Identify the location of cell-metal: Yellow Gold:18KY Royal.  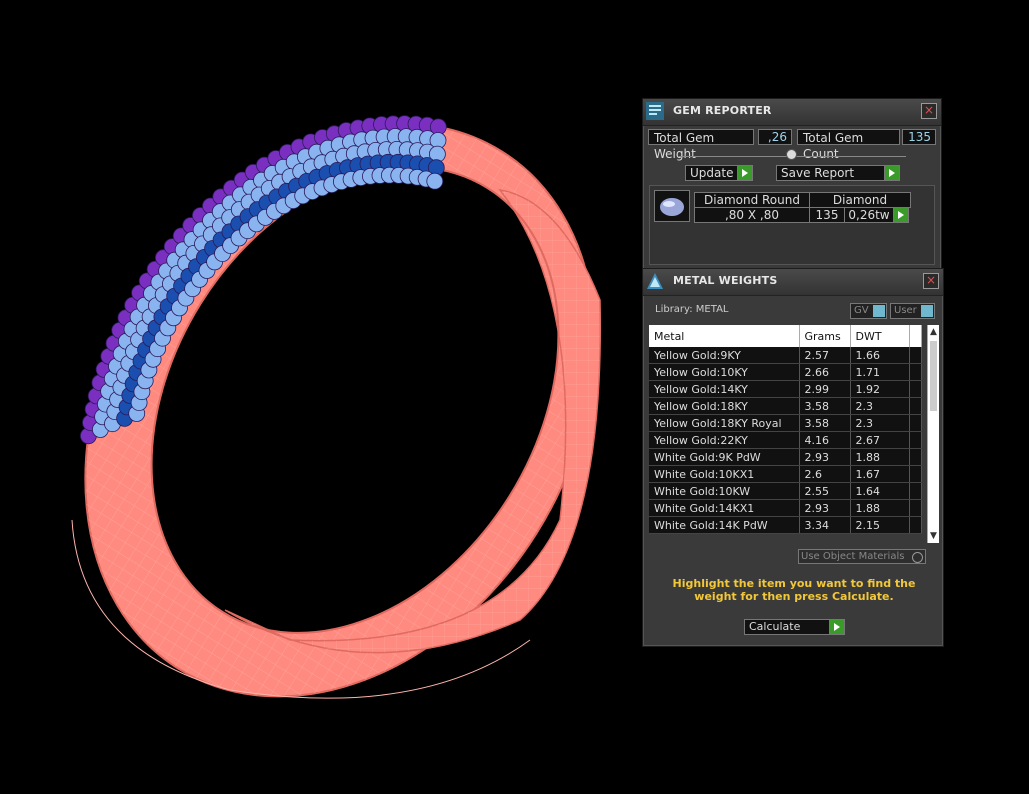
(724, 423).